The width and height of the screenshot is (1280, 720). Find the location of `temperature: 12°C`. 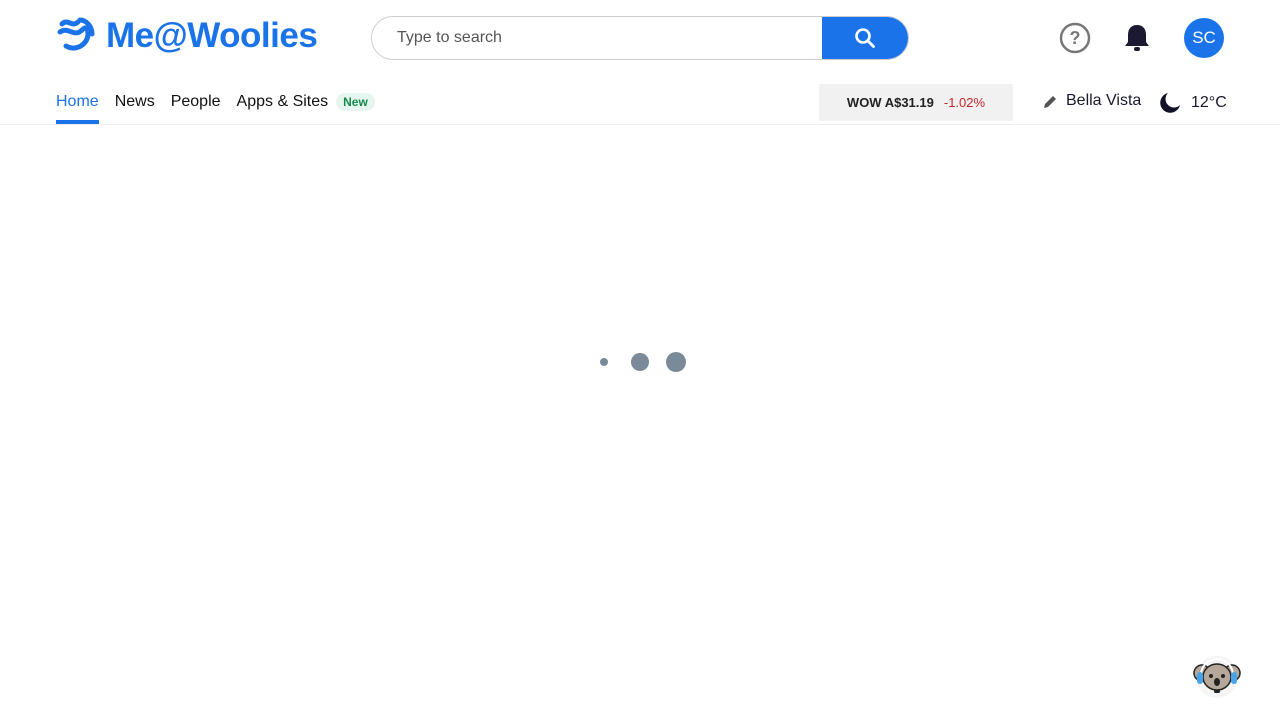

temperature: 12°C is located at coordinates (1209, 102).